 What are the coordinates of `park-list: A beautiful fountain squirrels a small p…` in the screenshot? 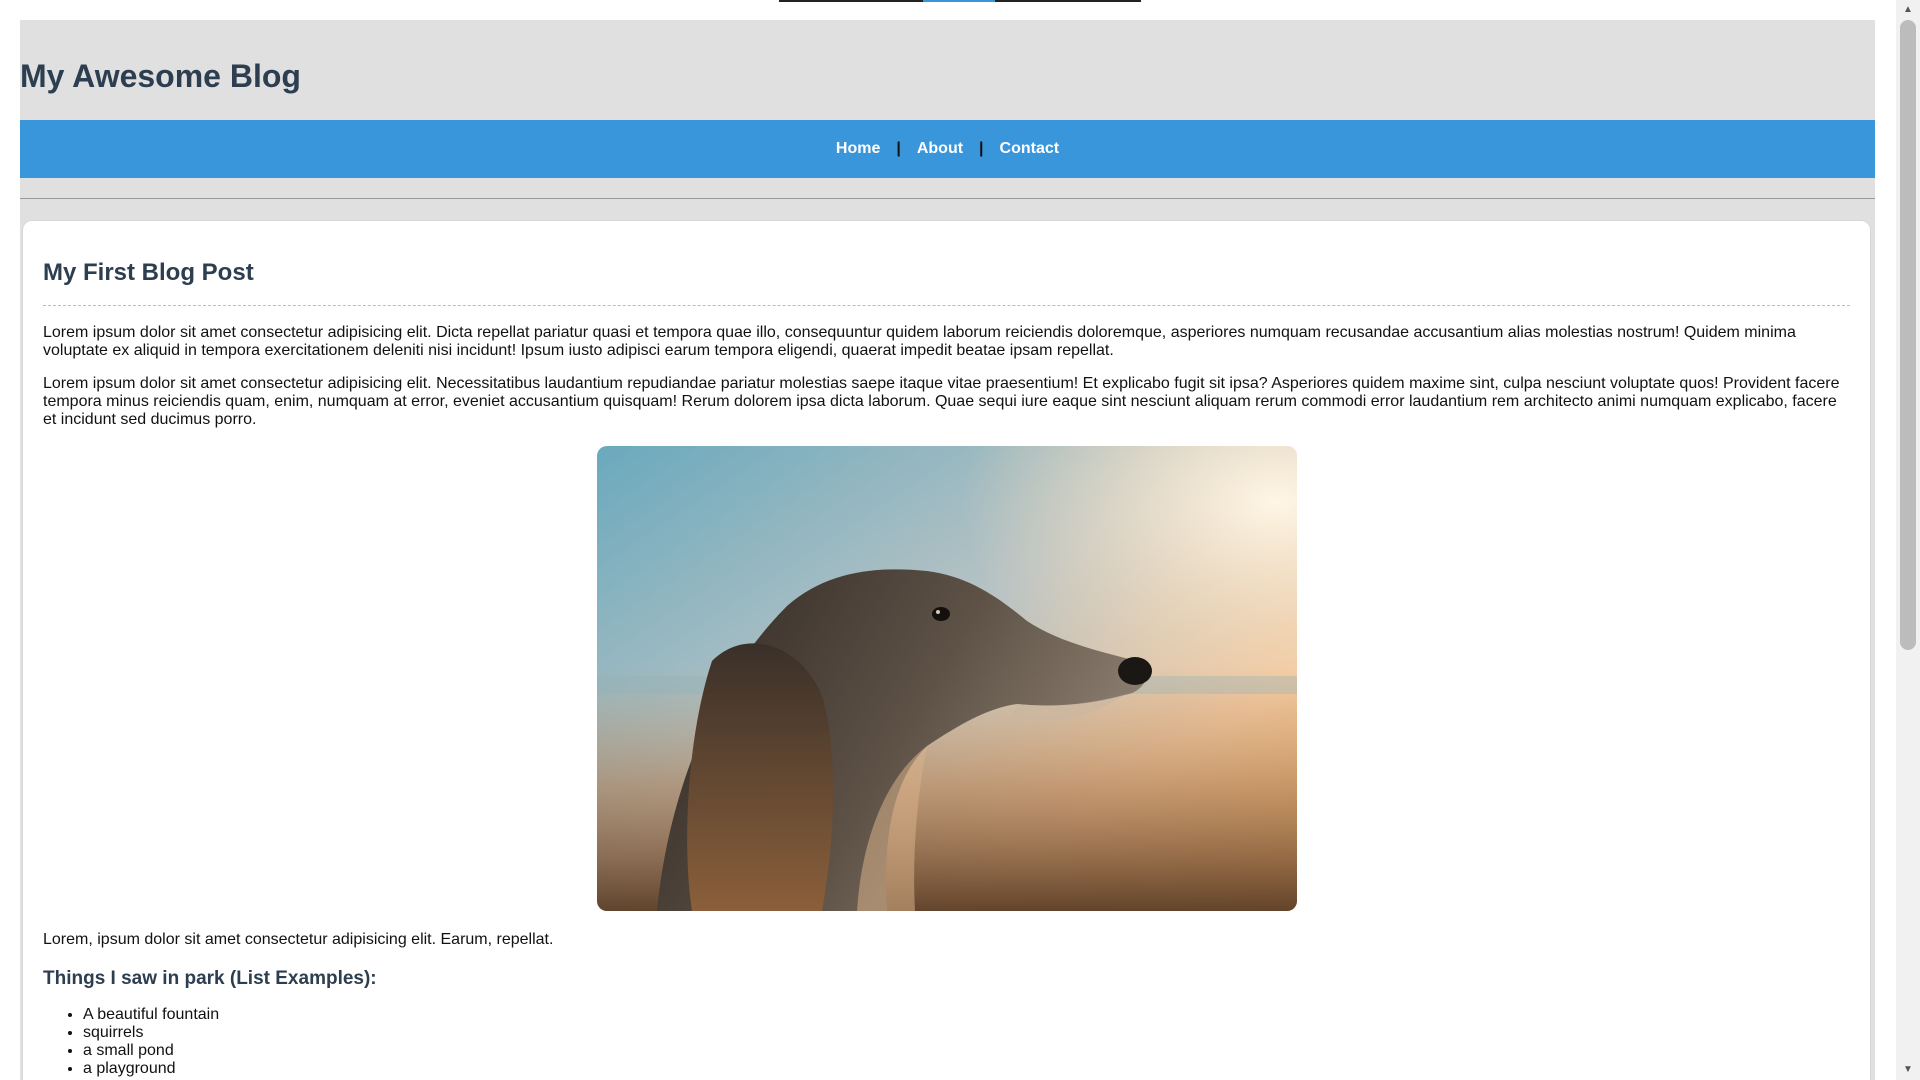 It's located at (946, 1042).